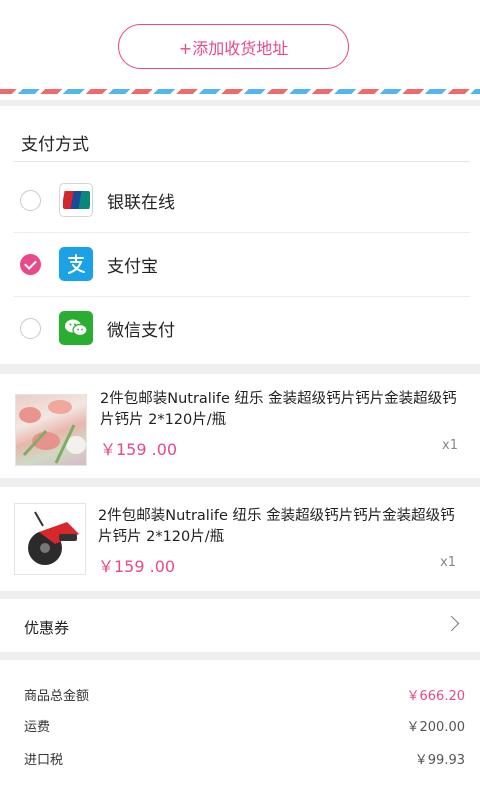  Describe the element at coordinates (51, 430) in the screenshot. I see `flower-product-image` at that location.